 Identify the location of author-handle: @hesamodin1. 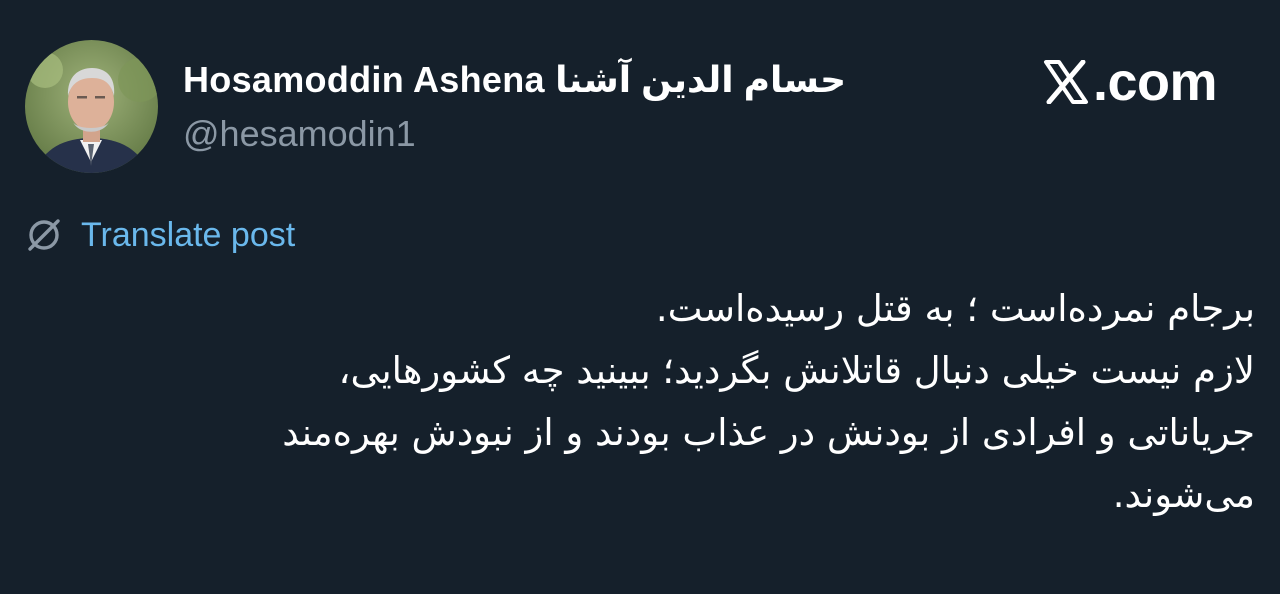
(299, 134).